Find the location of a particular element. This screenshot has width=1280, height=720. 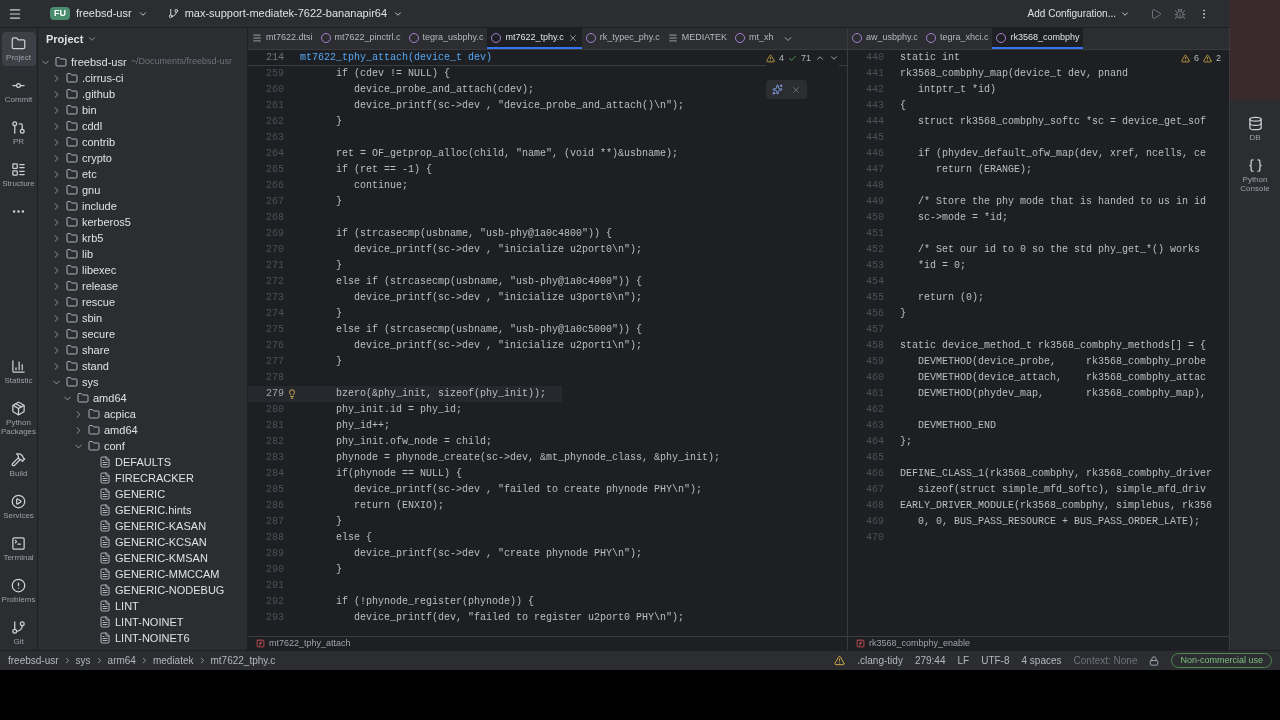

tree-item: conf is located at coordinates (142, 446).